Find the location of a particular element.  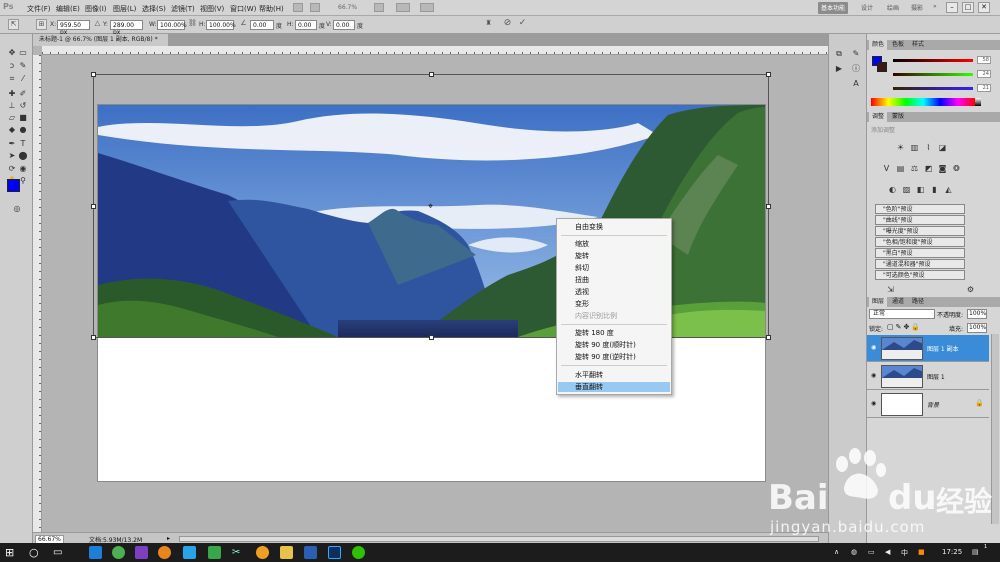

gradient-map-icon: ▮ is located at coordinates (934, 189).